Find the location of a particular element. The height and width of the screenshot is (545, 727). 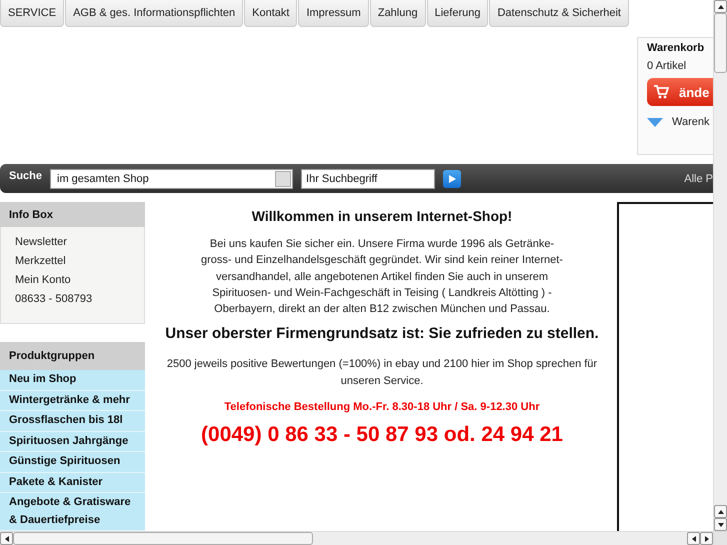

order-hours: Telefonische Bestellung Mo.-Fr. 8.30-18 Uhr / Sa. 9-12.30 Uhr is located at coordinates (382, 407).